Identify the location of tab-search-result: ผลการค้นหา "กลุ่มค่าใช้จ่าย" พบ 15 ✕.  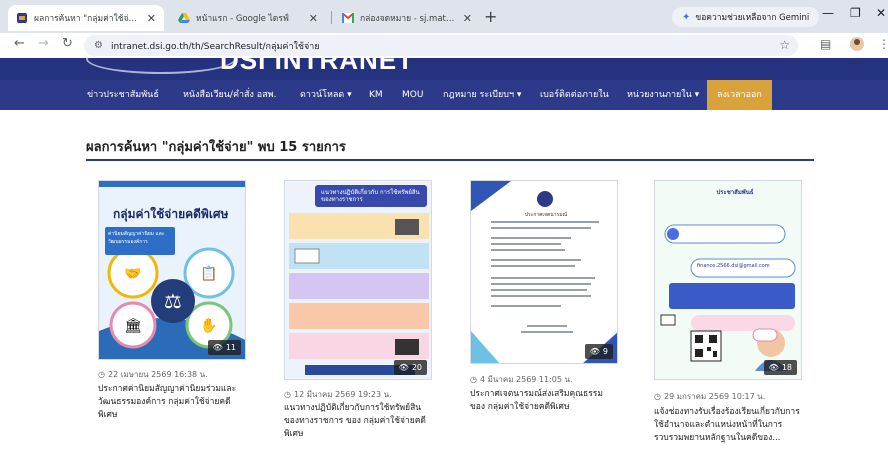
(86, 18).